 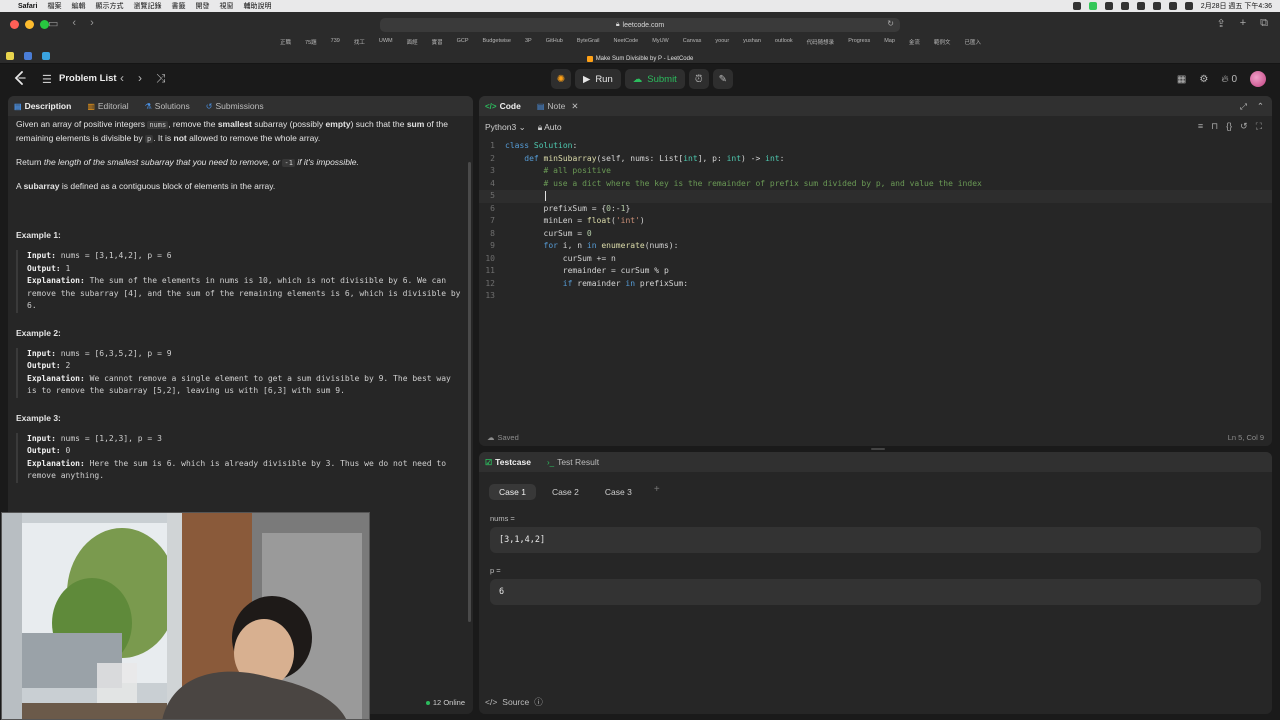 What do you see at coordinates (359, 42) in the screenshot?
I see `bookmark-item: 找工` at bounding box center [359, 42].